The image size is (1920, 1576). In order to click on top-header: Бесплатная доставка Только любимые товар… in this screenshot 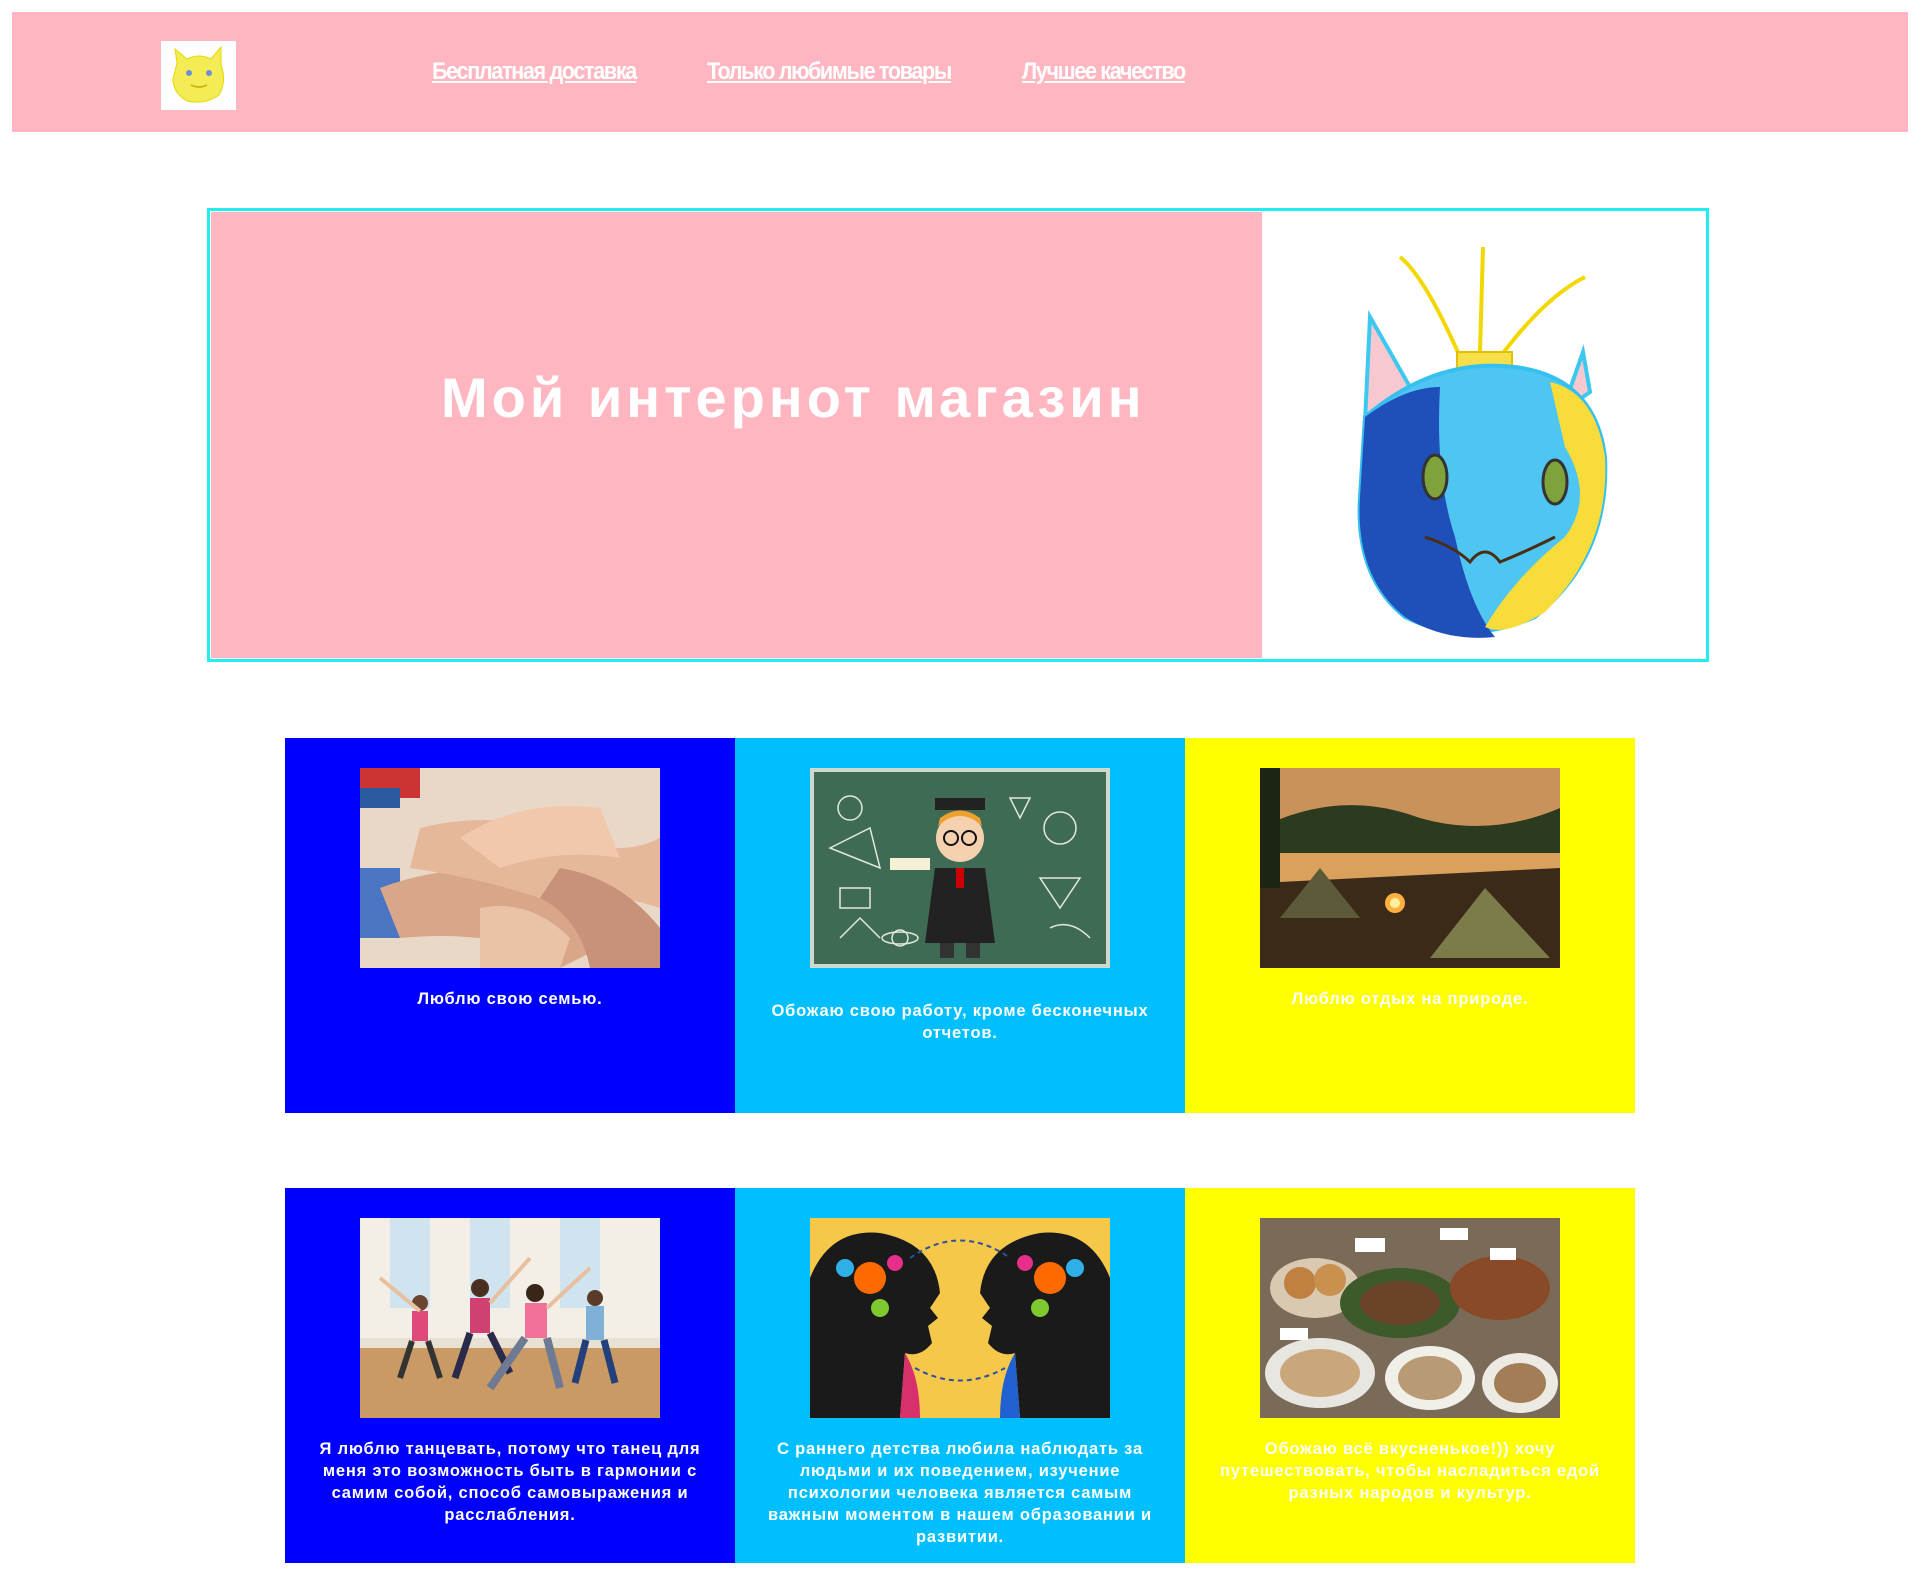, I will do `click(960, 72)`.